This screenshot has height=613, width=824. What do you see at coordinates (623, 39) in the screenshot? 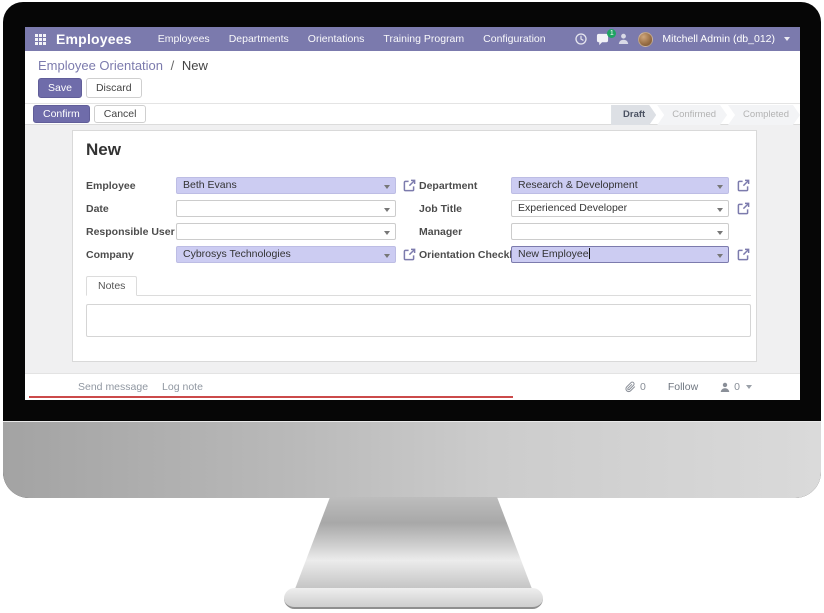
I see `user-switch-icon` at bounding box center [623, 39].